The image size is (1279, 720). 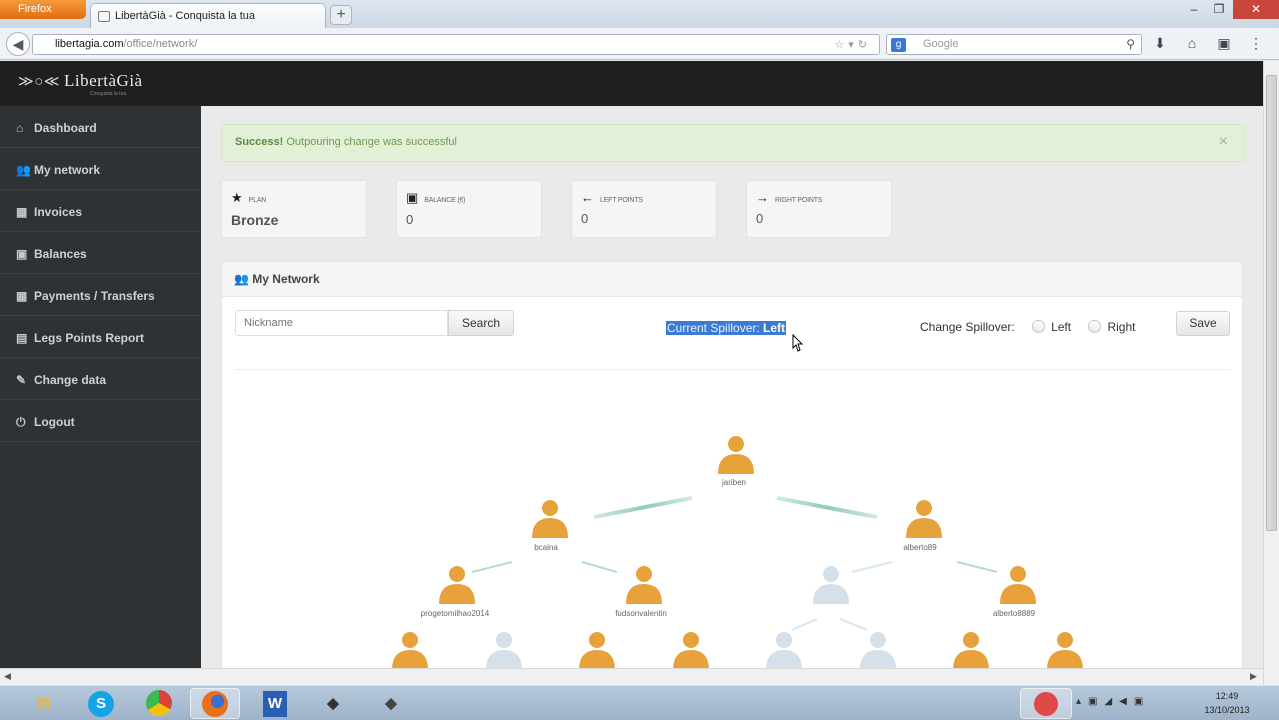 What do you see at coordinates (967, 327) in the screenshot?
I see `change-spillover-label: Change Spillover:` at bounding box center [967, 327].